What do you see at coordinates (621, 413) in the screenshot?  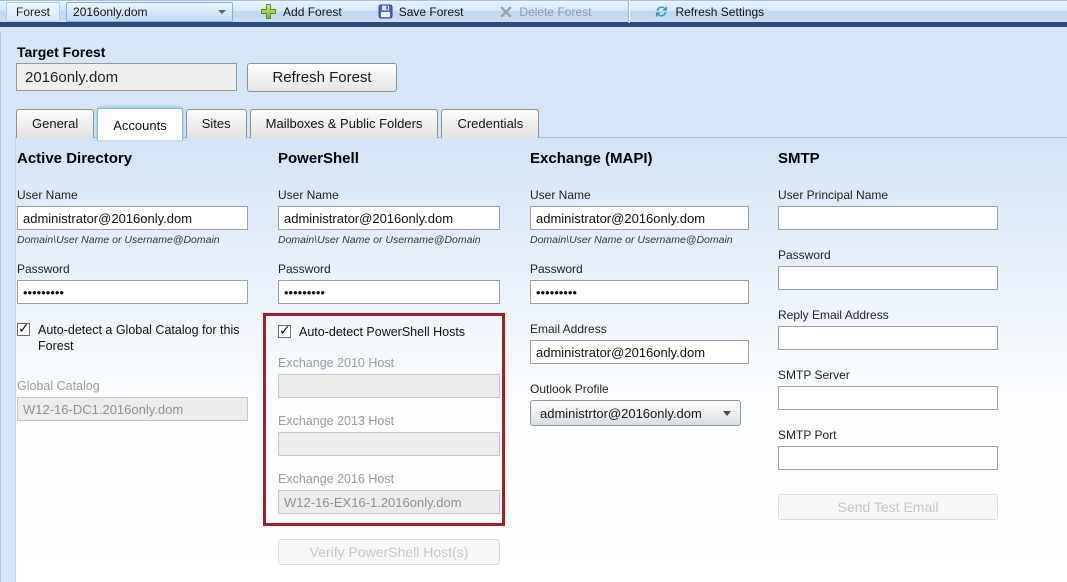 I see `outlook-profile-value: administrtor@2016only.dom` at bounding box center [621, 413].